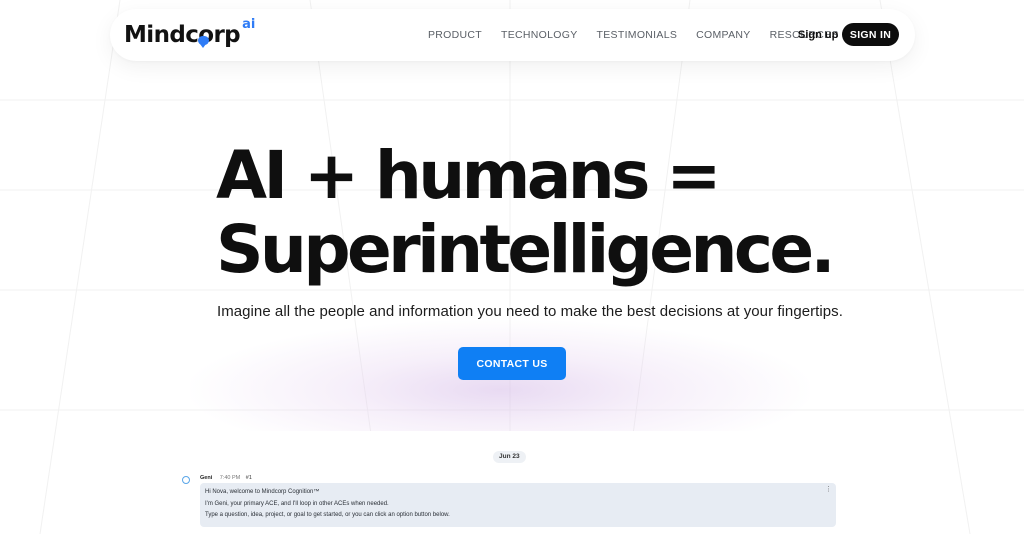 The image size is (1024, 534). What do you see at coordinates (249, 24) in the screenshot?
I see `brand-suffix: ai` at bounding box center [249, 24].